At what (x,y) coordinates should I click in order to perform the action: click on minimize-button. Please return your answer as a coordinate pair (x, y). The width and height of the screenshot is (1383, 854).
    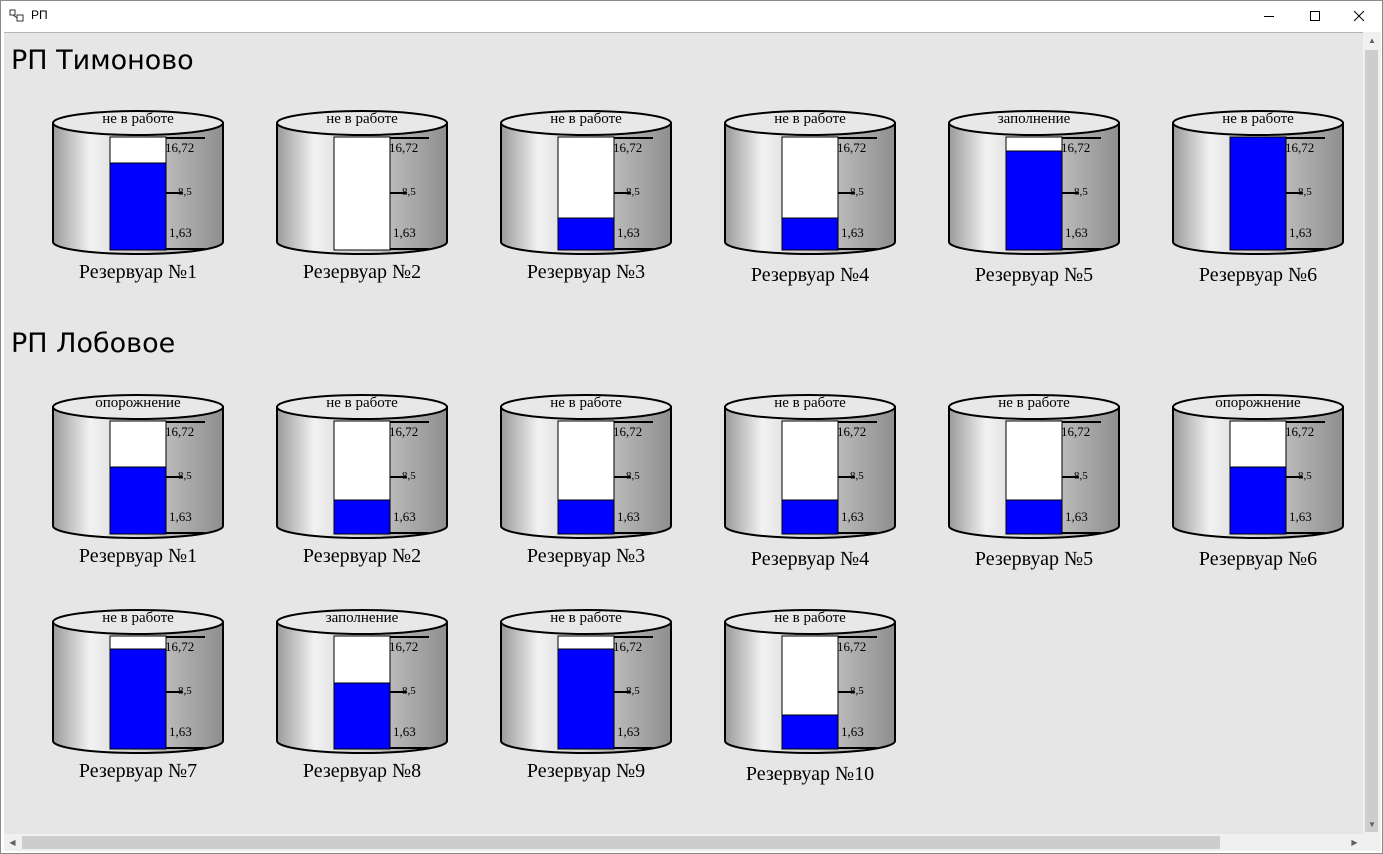
    Looking at the image, I should click on (1269, 16).